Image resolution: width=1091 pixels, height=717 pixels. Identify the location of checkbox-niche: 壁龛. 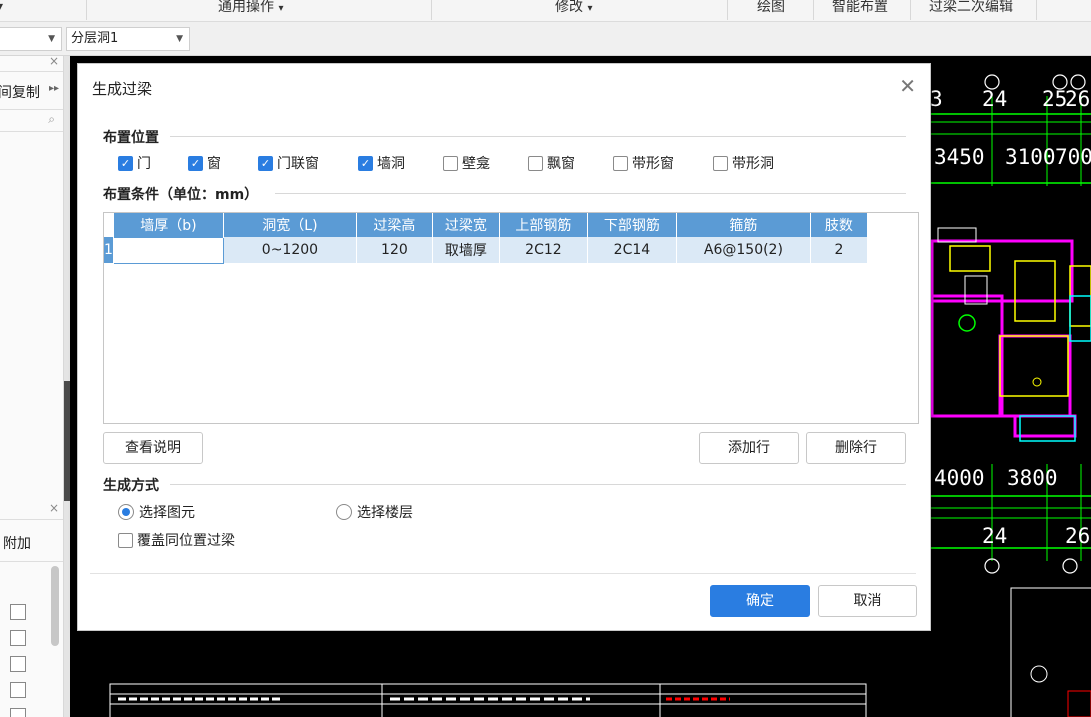
(466, 163).